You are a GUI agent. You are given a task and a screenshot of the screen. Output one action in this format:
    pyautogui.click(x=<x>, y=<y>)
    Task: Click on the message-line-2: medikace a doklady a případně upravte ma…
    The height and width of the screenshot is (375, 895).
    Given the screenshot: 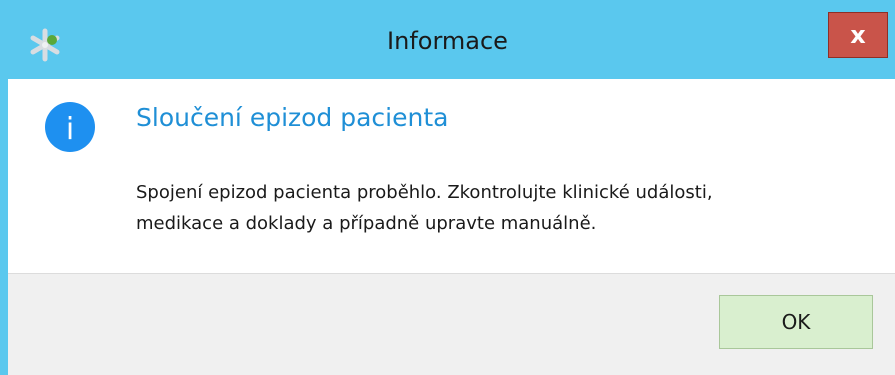 What is the action you would take?
    pyautogui.click(x=366, y=223)
    